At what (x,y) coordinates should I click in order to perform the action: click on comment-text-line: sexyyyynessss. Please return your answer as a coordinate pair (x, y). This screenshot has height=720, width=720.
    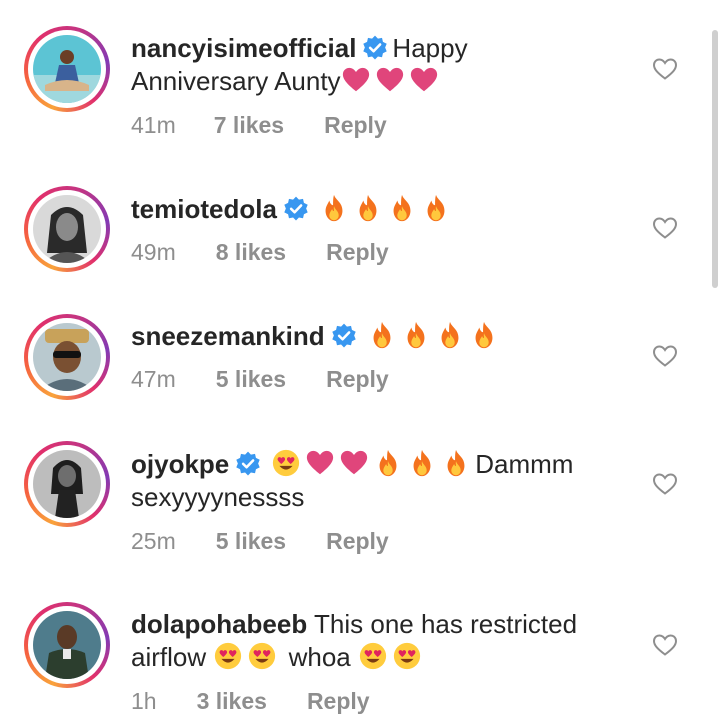
    Looking at the image, I should click on (218, 497).